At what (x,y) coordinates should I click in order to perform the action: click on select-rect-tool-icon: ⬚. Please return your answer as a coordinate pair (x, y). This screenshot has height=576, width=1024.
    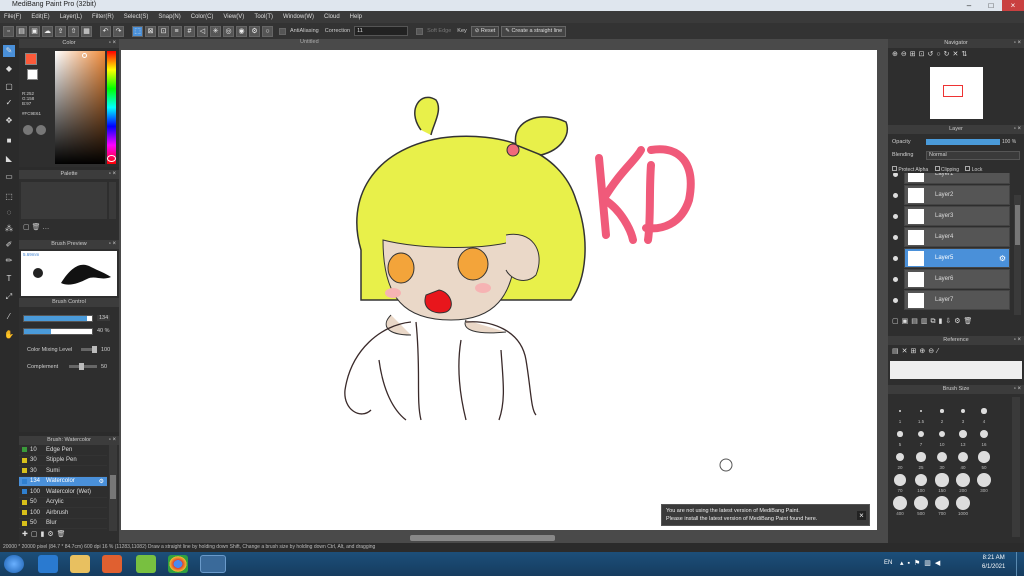
    Looking at the image, I should click on (9, 197).